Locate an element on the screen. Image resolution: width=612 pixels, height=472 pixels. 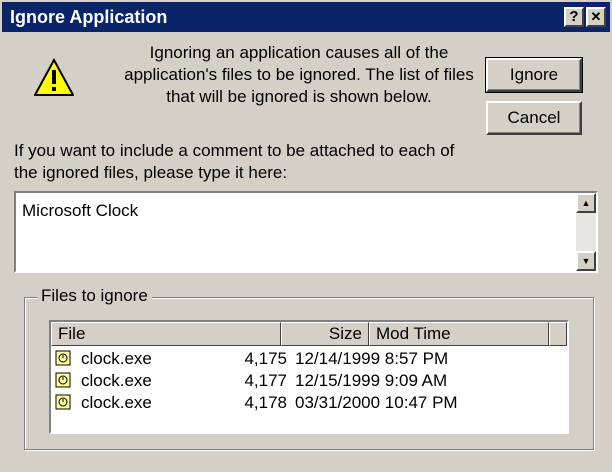
column-header-file: File is located at coordinates (166, 334).